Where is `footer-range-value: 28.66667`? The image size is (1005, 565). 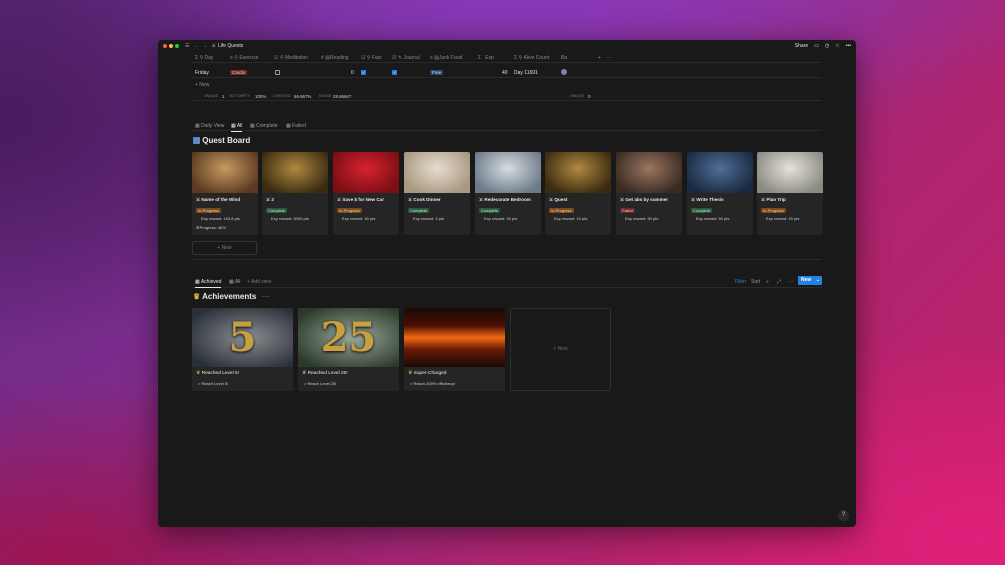 footer-range-value: 28.66667 is located at coordinates (342, 96).